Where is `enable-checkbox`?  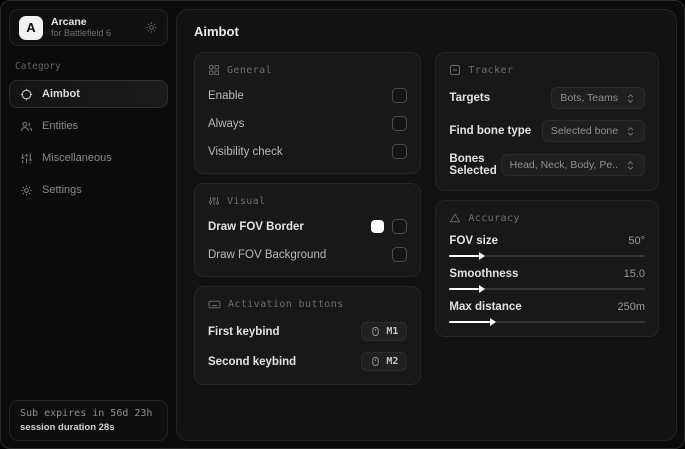 enable-checkbox is located at coordinates (400, 95).